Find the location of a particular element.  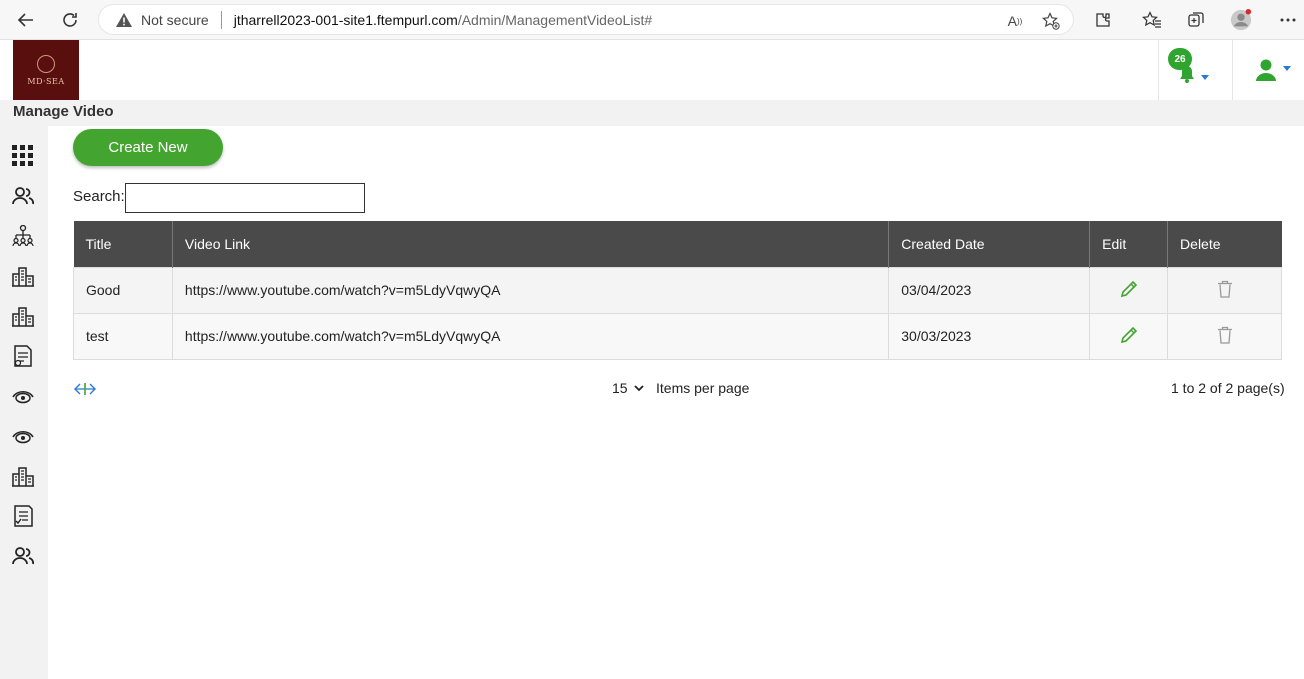

page-size-value: 15 is located at coordinates (620, 388).